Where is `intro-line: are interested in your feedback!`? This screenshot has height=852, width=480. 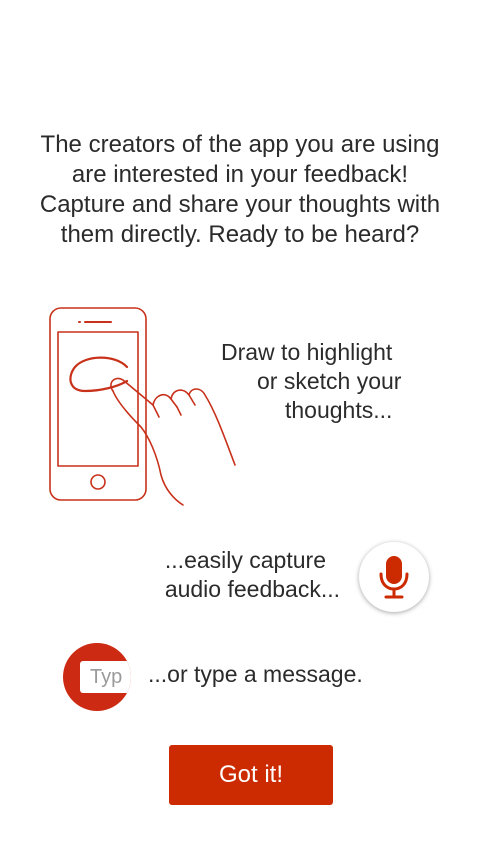 intro-line: are interested in your feedback! is located at coordinates (240, 174).